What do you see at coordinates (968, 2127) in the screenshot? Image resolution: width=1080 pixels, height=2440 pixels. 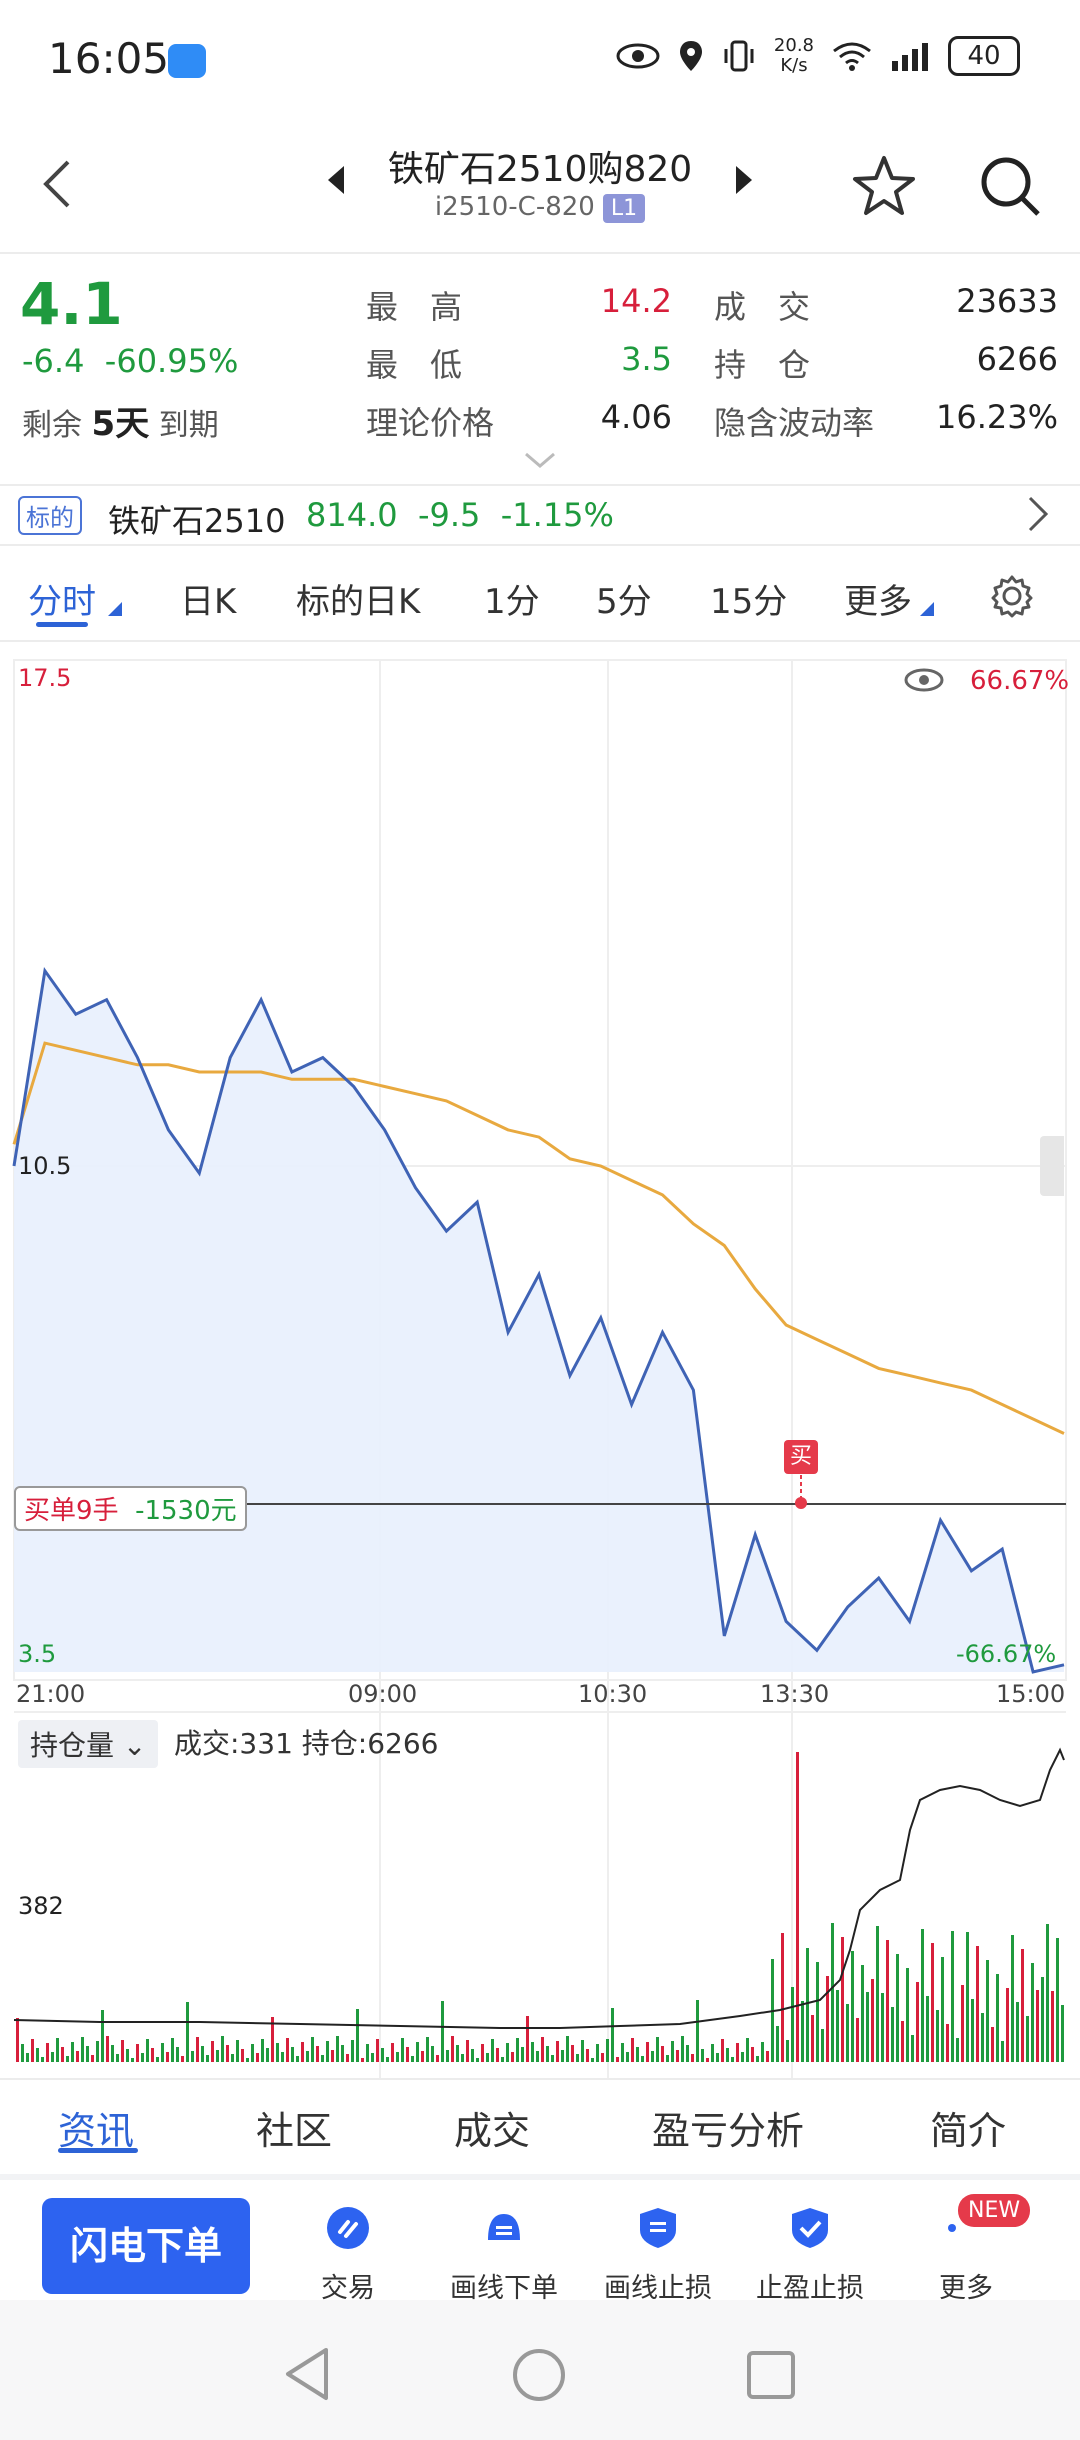 I see `tab-intro: 简介` at bounding box center [968, 2127].